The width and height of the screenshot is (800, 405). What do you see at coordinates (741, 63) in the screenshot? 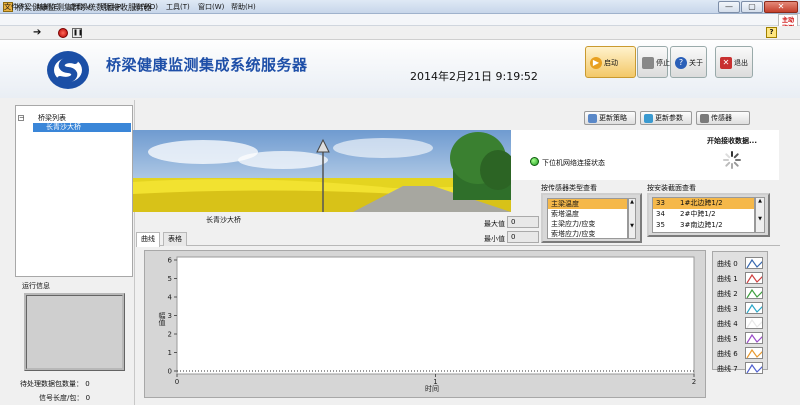
I see `exit-button-label: 退出` at bounding box center [741, 63].